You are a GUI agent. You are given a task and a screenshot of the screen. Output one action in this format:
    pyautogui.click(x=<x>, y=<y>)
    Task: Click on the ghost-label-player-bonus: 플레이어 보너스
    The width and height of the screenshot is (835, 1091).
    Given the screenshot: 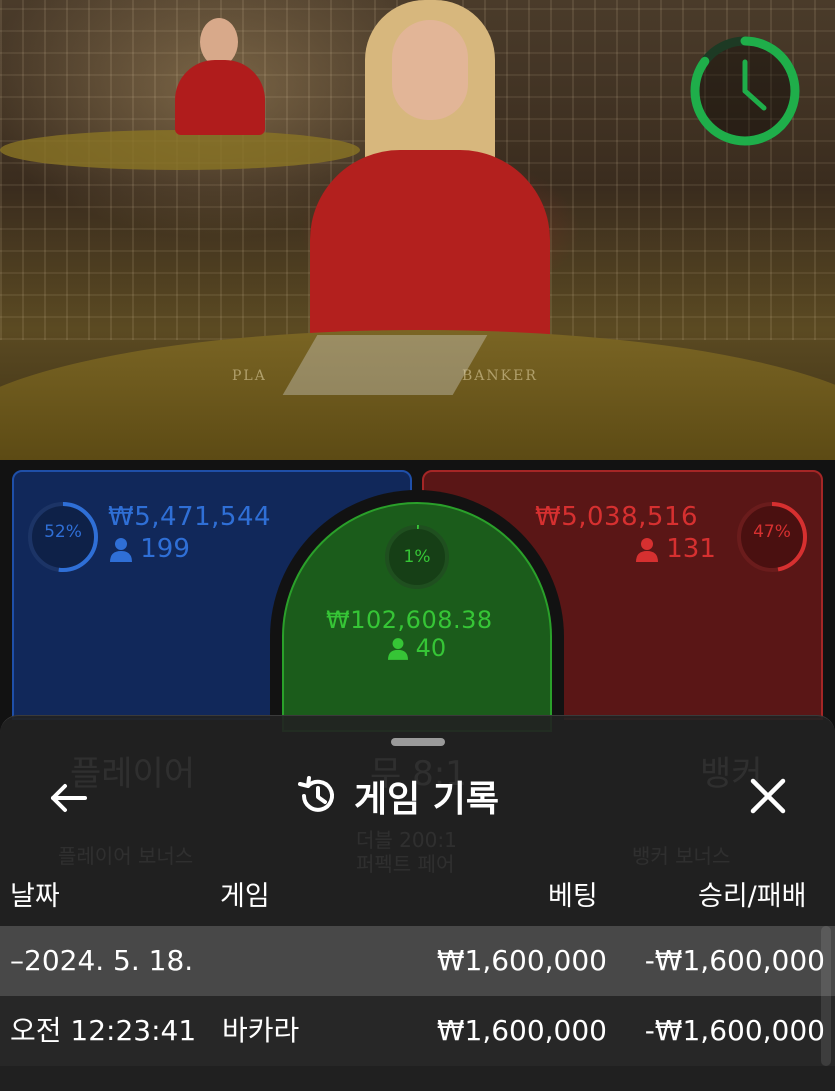 What is the action you would take?
    pyautogui.click(x=126, y=856)
    